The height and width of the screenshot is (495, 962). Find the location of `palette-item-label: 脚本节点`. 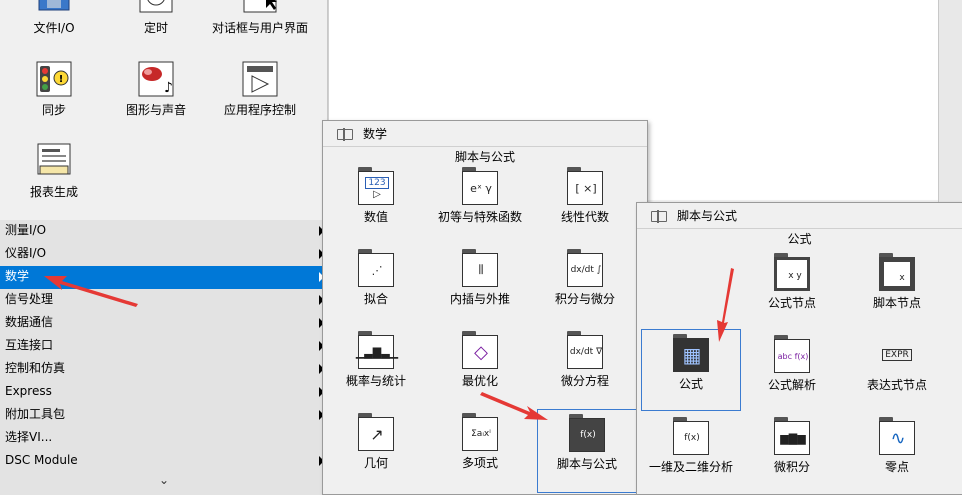

palette-item-label: 脚本节点 is located at coordinates (896, 303).